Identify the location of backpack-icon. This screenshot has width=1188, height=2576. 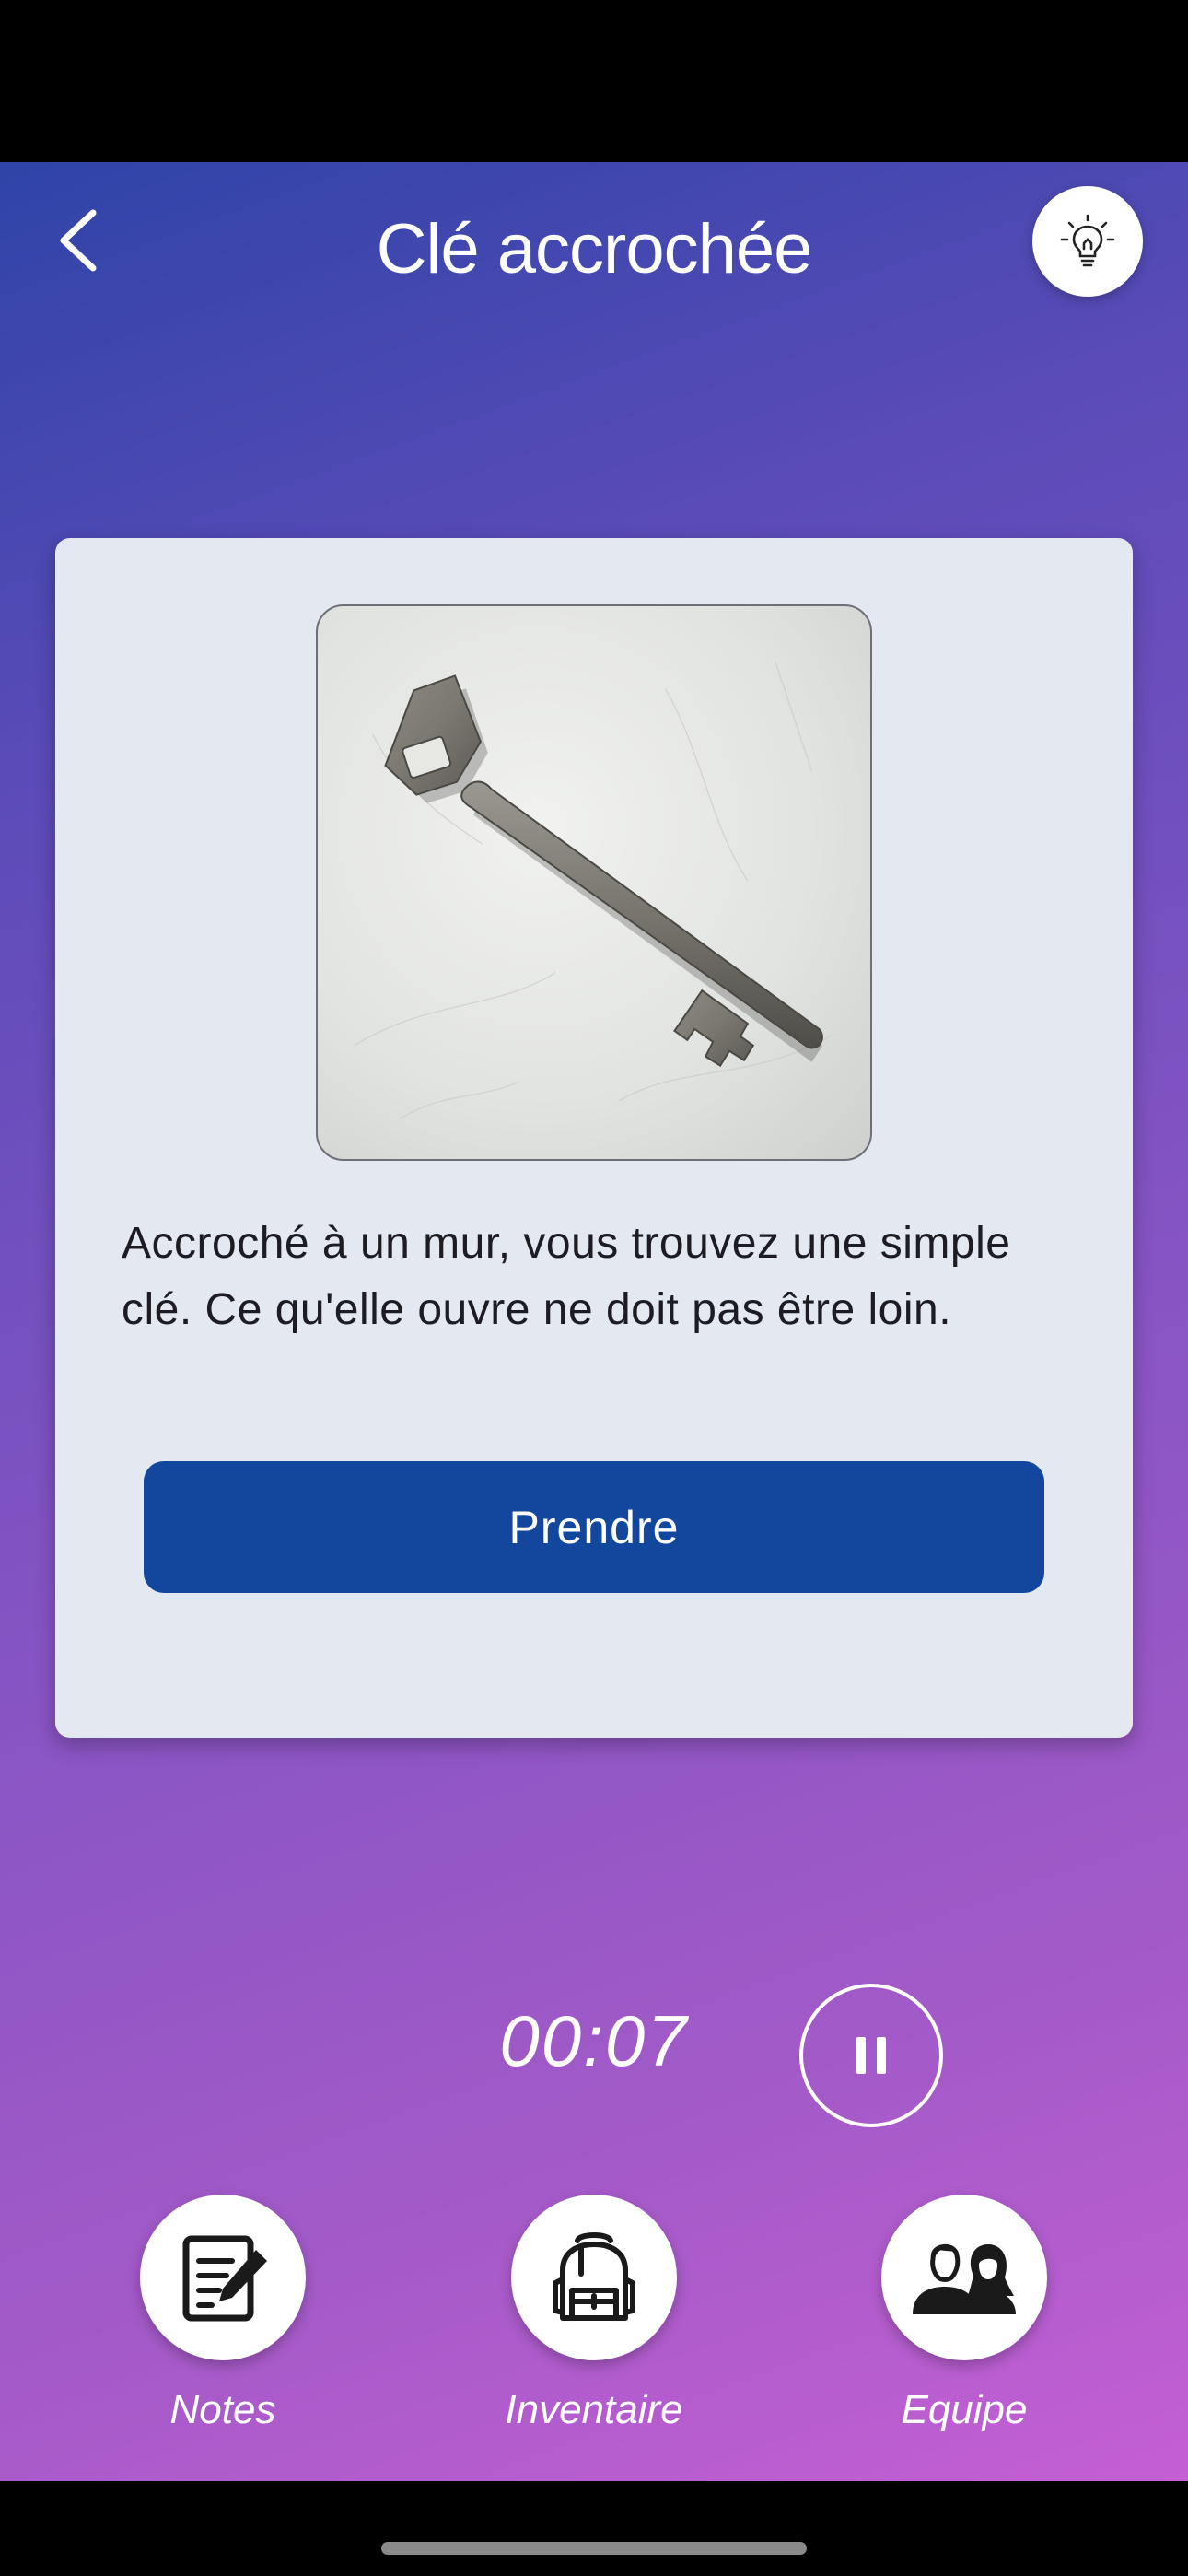
(594, 2276).